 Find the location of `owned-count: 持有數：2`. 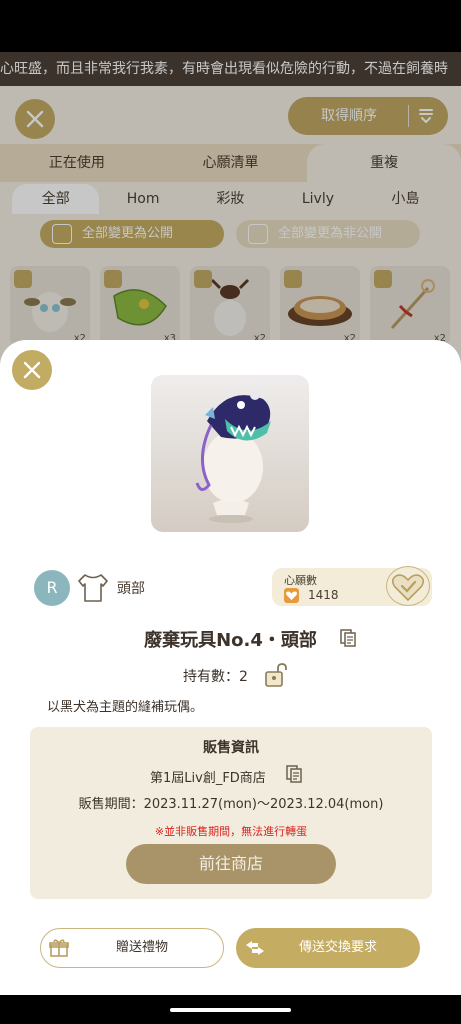

owned-count: 持有數：2 is located at coordinates (215, 677).